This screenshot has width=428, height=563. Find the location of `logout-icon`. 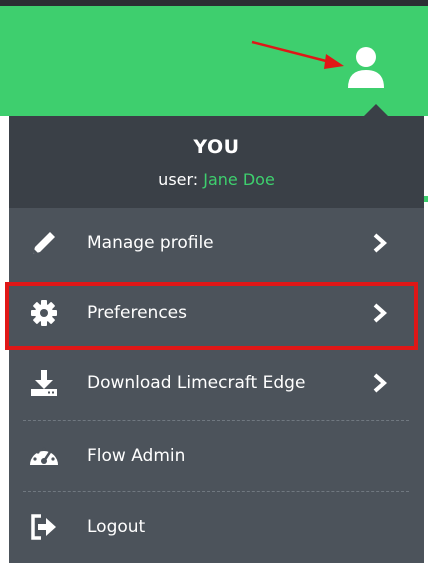

logout-icon is located at coordinates (44, 527).